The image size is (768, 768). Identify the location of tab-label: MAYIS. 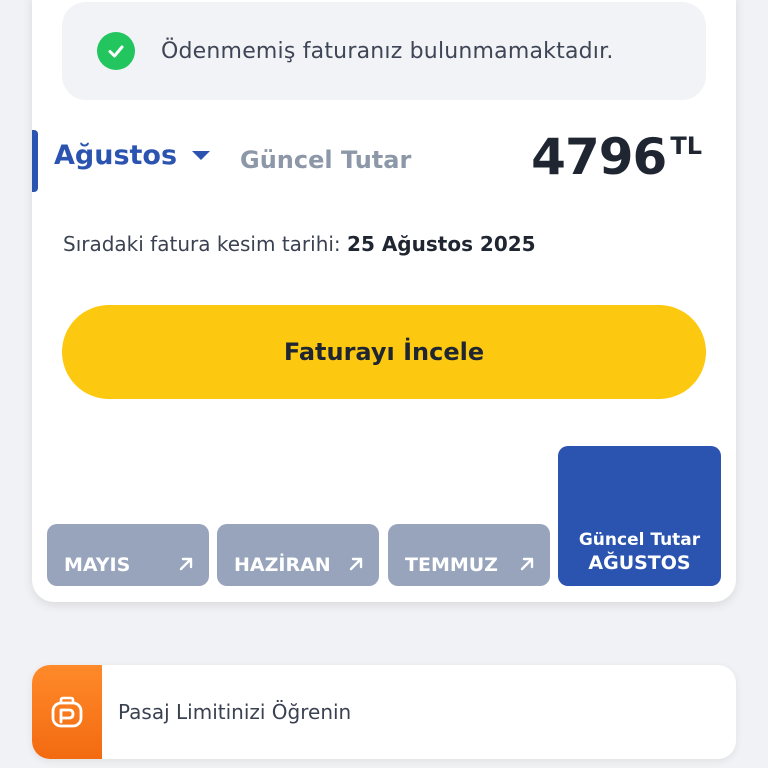
(97, 565).